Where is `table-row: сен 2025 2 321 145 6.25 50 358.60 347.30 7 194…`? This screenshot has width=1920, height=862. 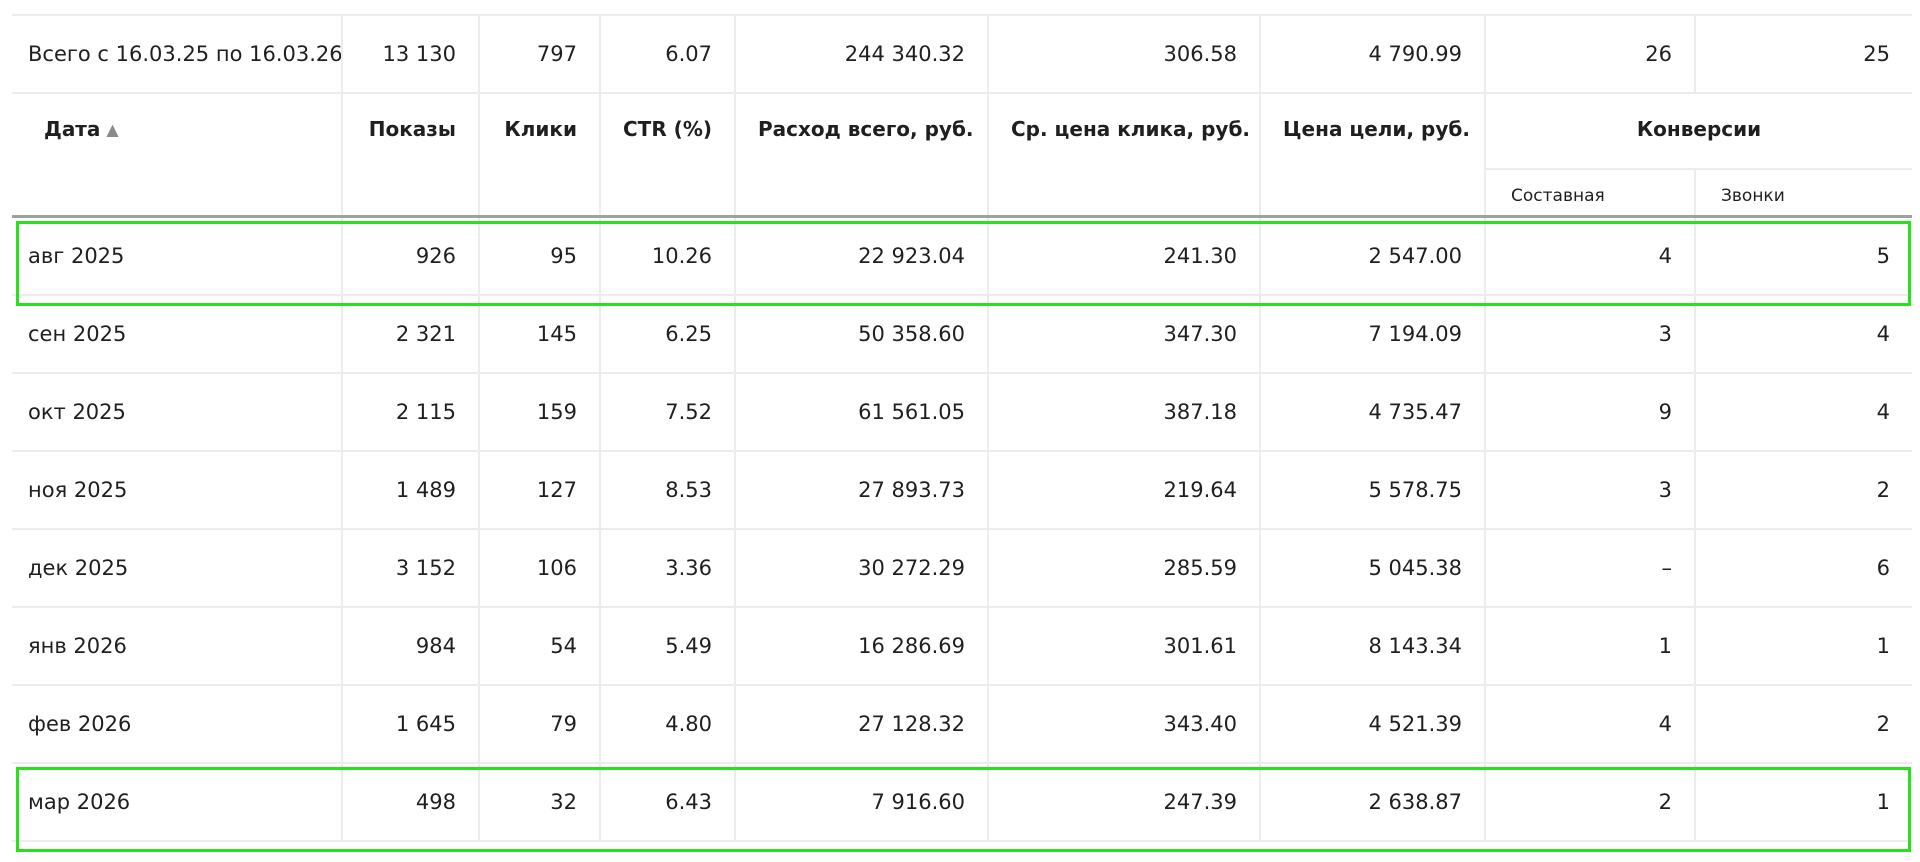 table-row: сен 2025 2 321 145 6.25 50 358.60 347.30 7 194… is located at coordinates (962, 334).